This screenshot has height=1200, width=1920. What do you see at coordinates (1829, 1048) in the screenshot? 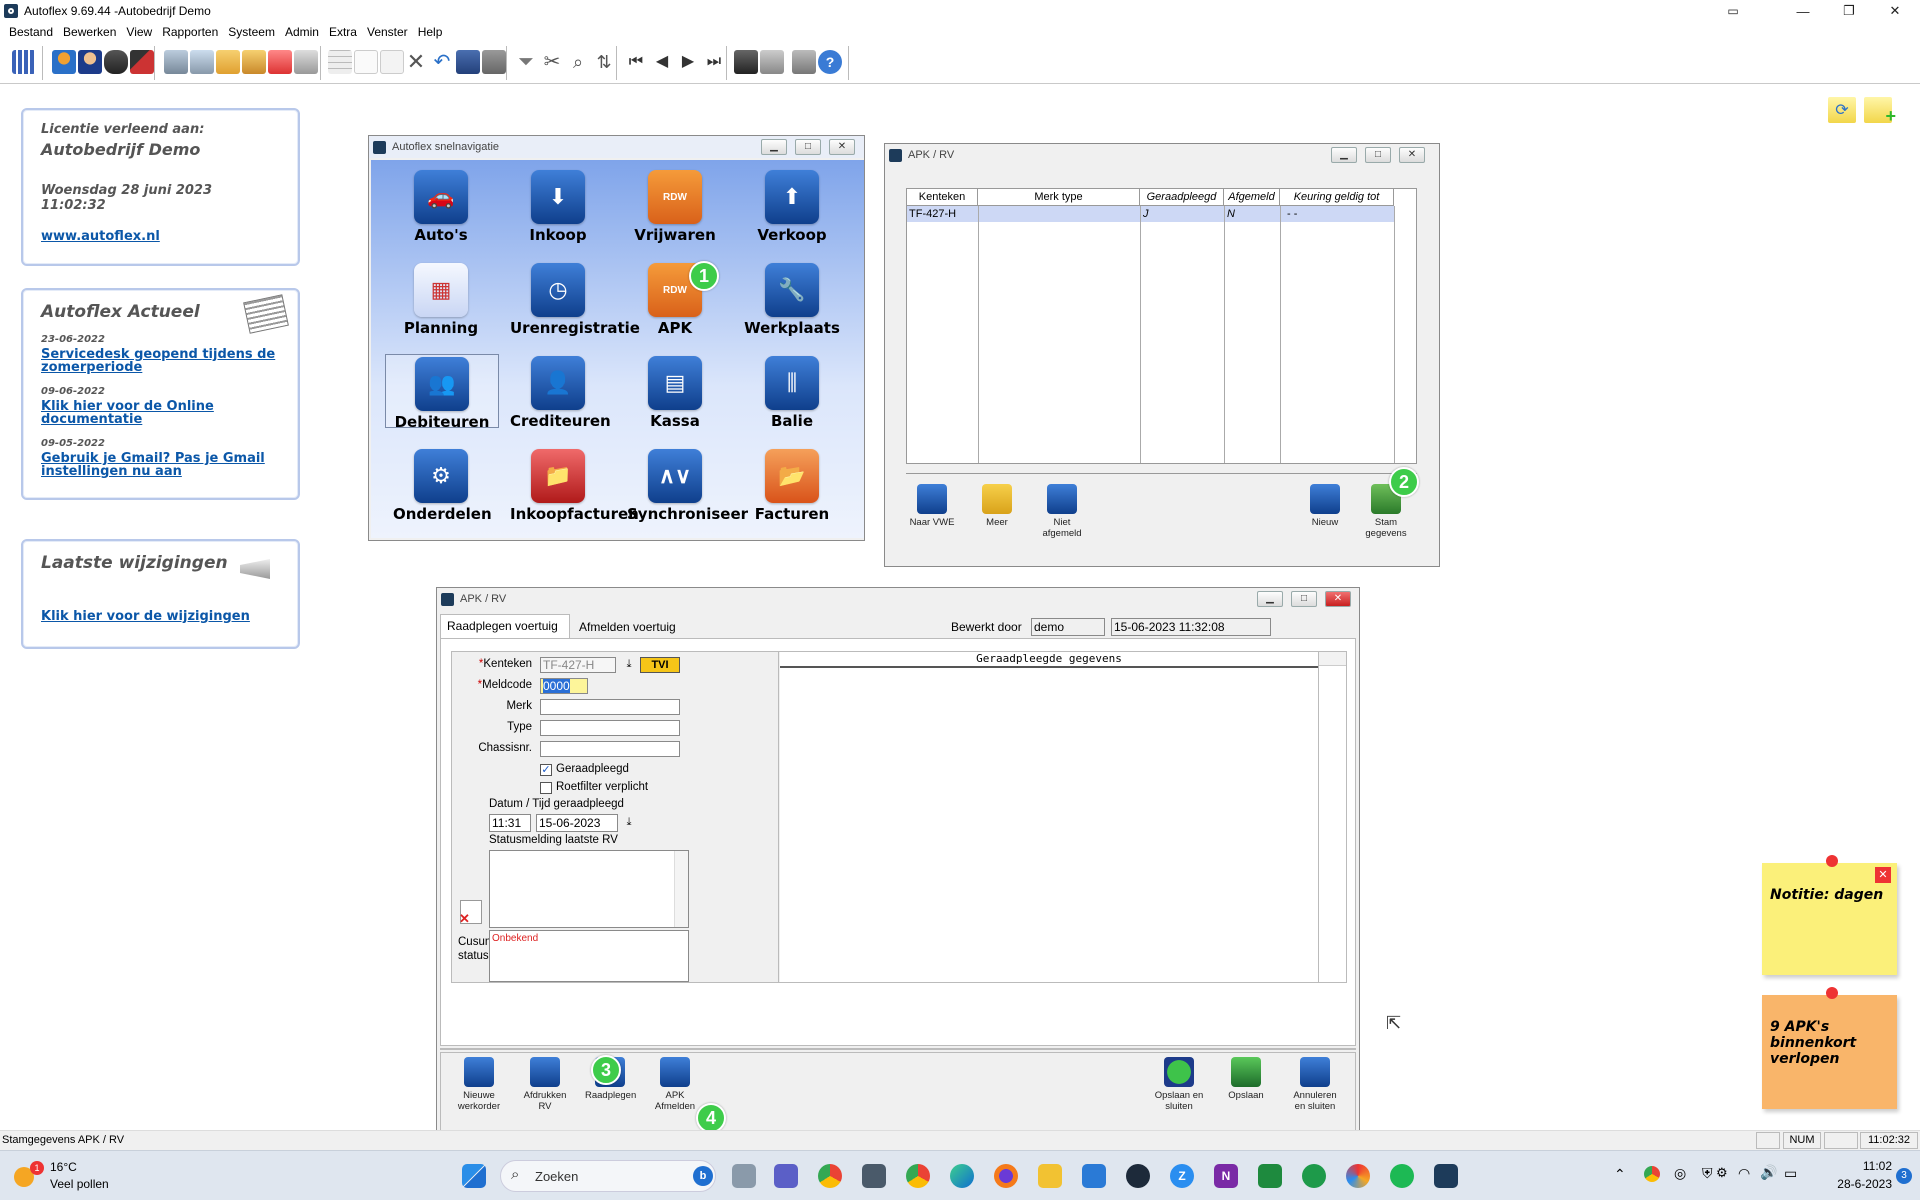
I see `sticky-note: 9 APK's binnenkort verlopen` at bounding box center [1829, 1048].